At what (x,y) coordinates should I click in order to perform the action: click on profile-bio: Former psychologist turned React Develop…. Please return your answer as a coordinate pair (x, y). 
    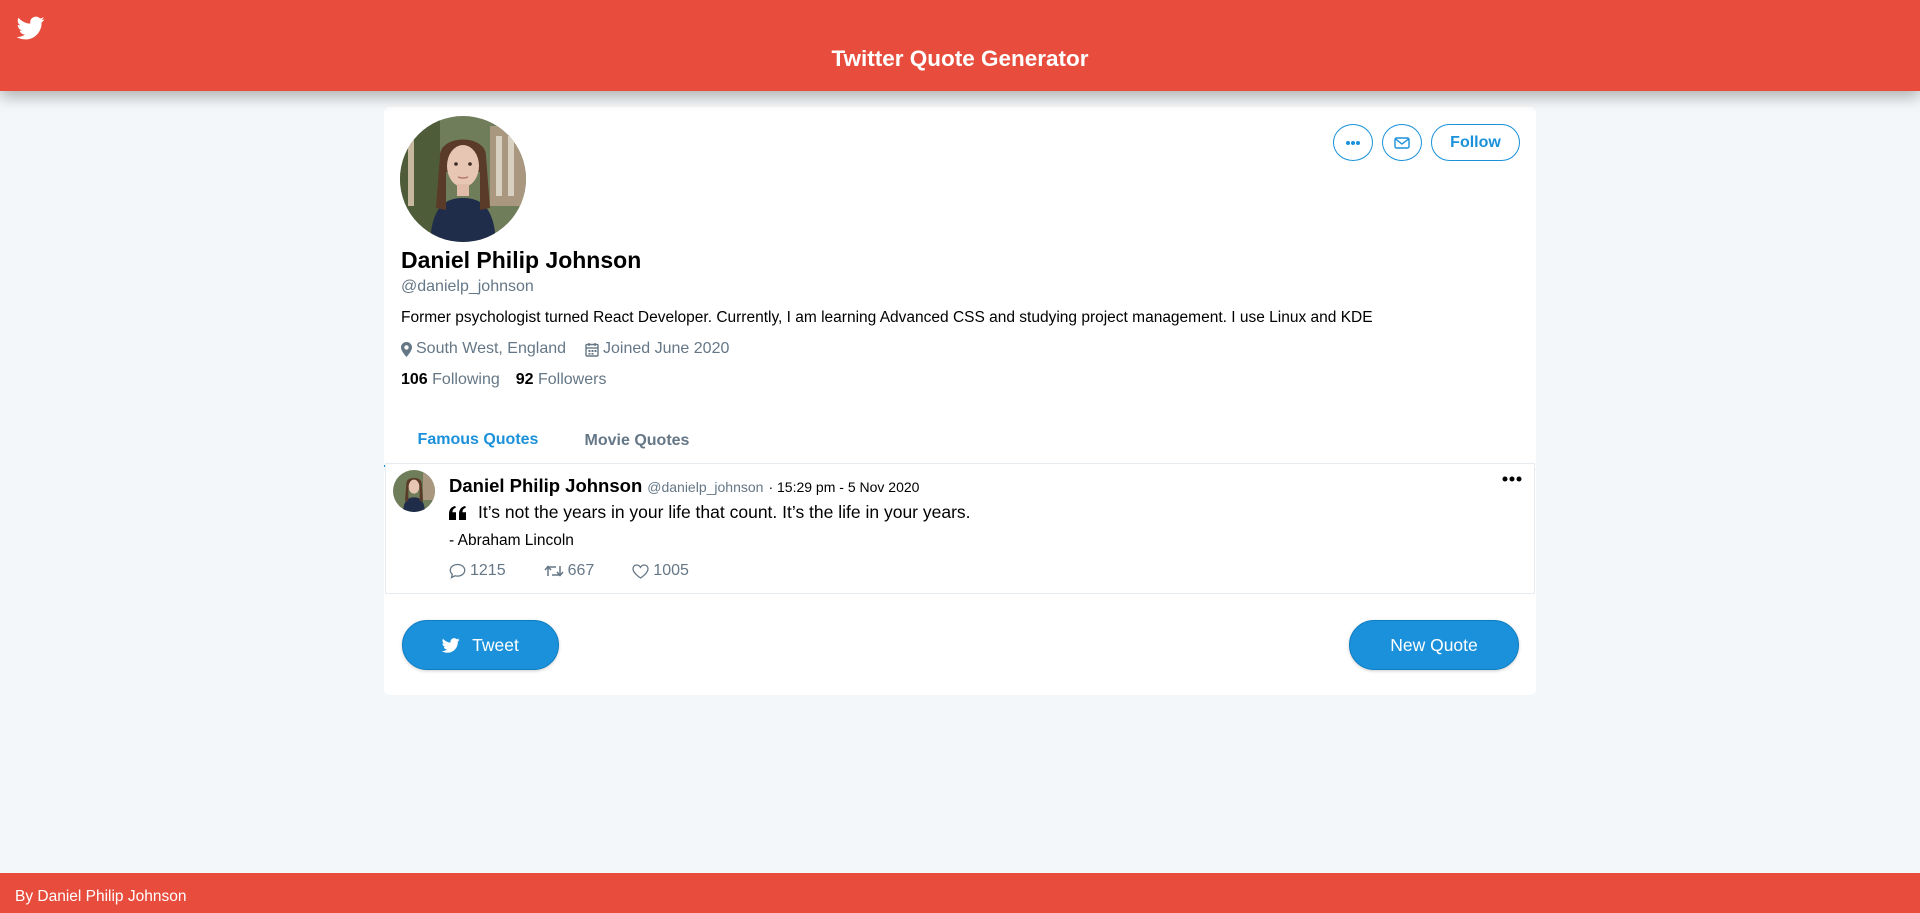
    Looking at the image, I should click on (887, 317).